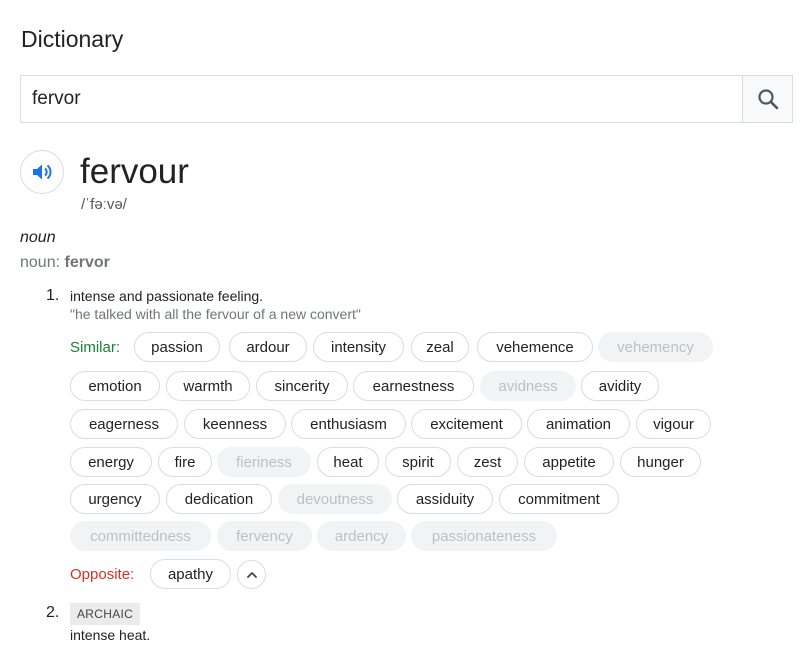  Describe the element at coordinates (53, 612) in the screenshot. I see `sense-number-2: 2.` at that location.